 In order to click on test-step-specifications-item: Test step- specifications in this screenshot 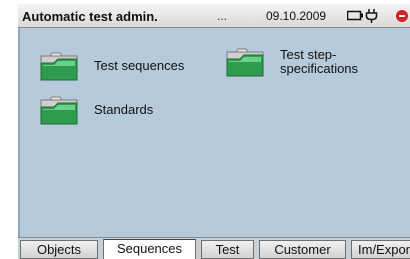, I will do `click(292, 62)`.